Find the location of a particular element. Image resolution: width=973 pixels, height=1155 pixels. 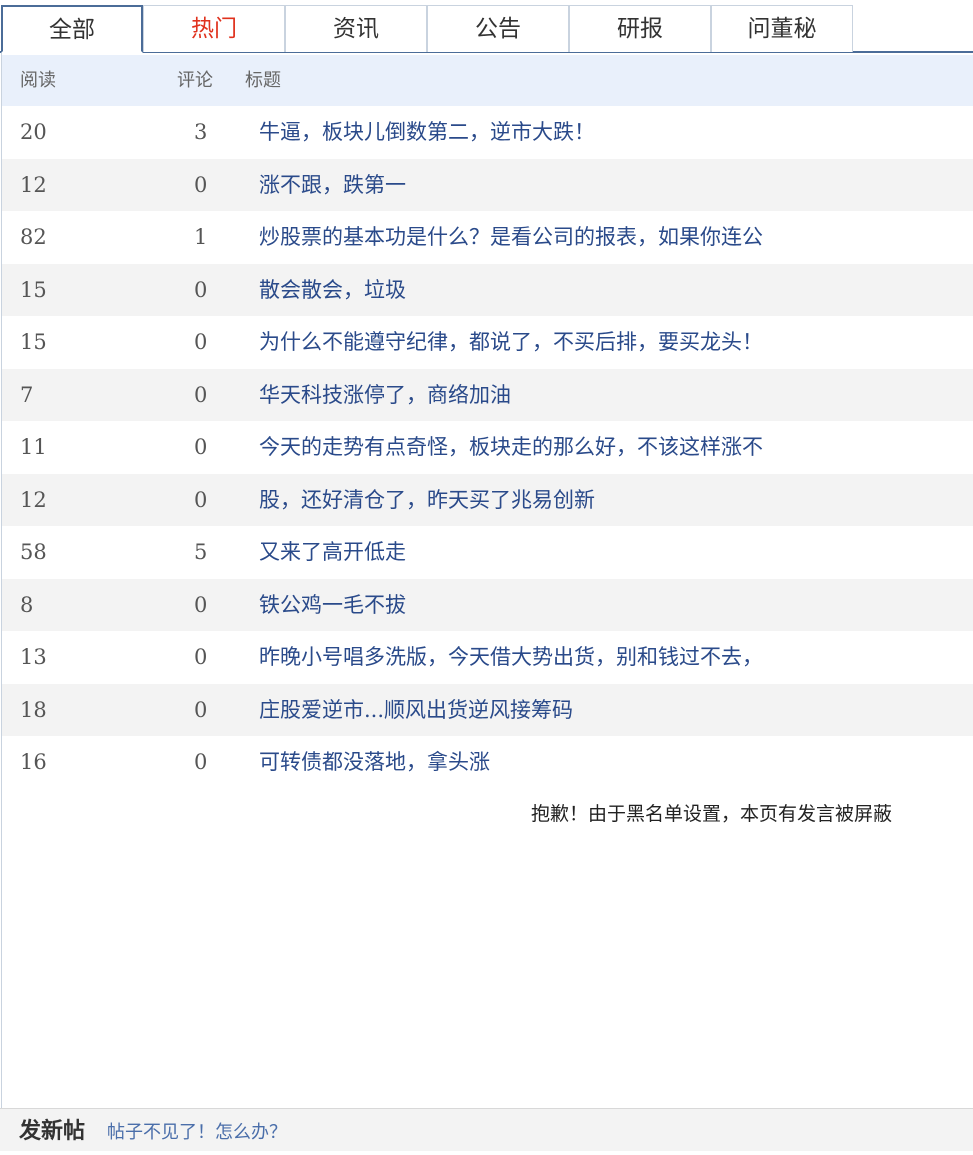

post-title-link: 可转债都没落地，拿头涨 is located at coordinates (559, 762).